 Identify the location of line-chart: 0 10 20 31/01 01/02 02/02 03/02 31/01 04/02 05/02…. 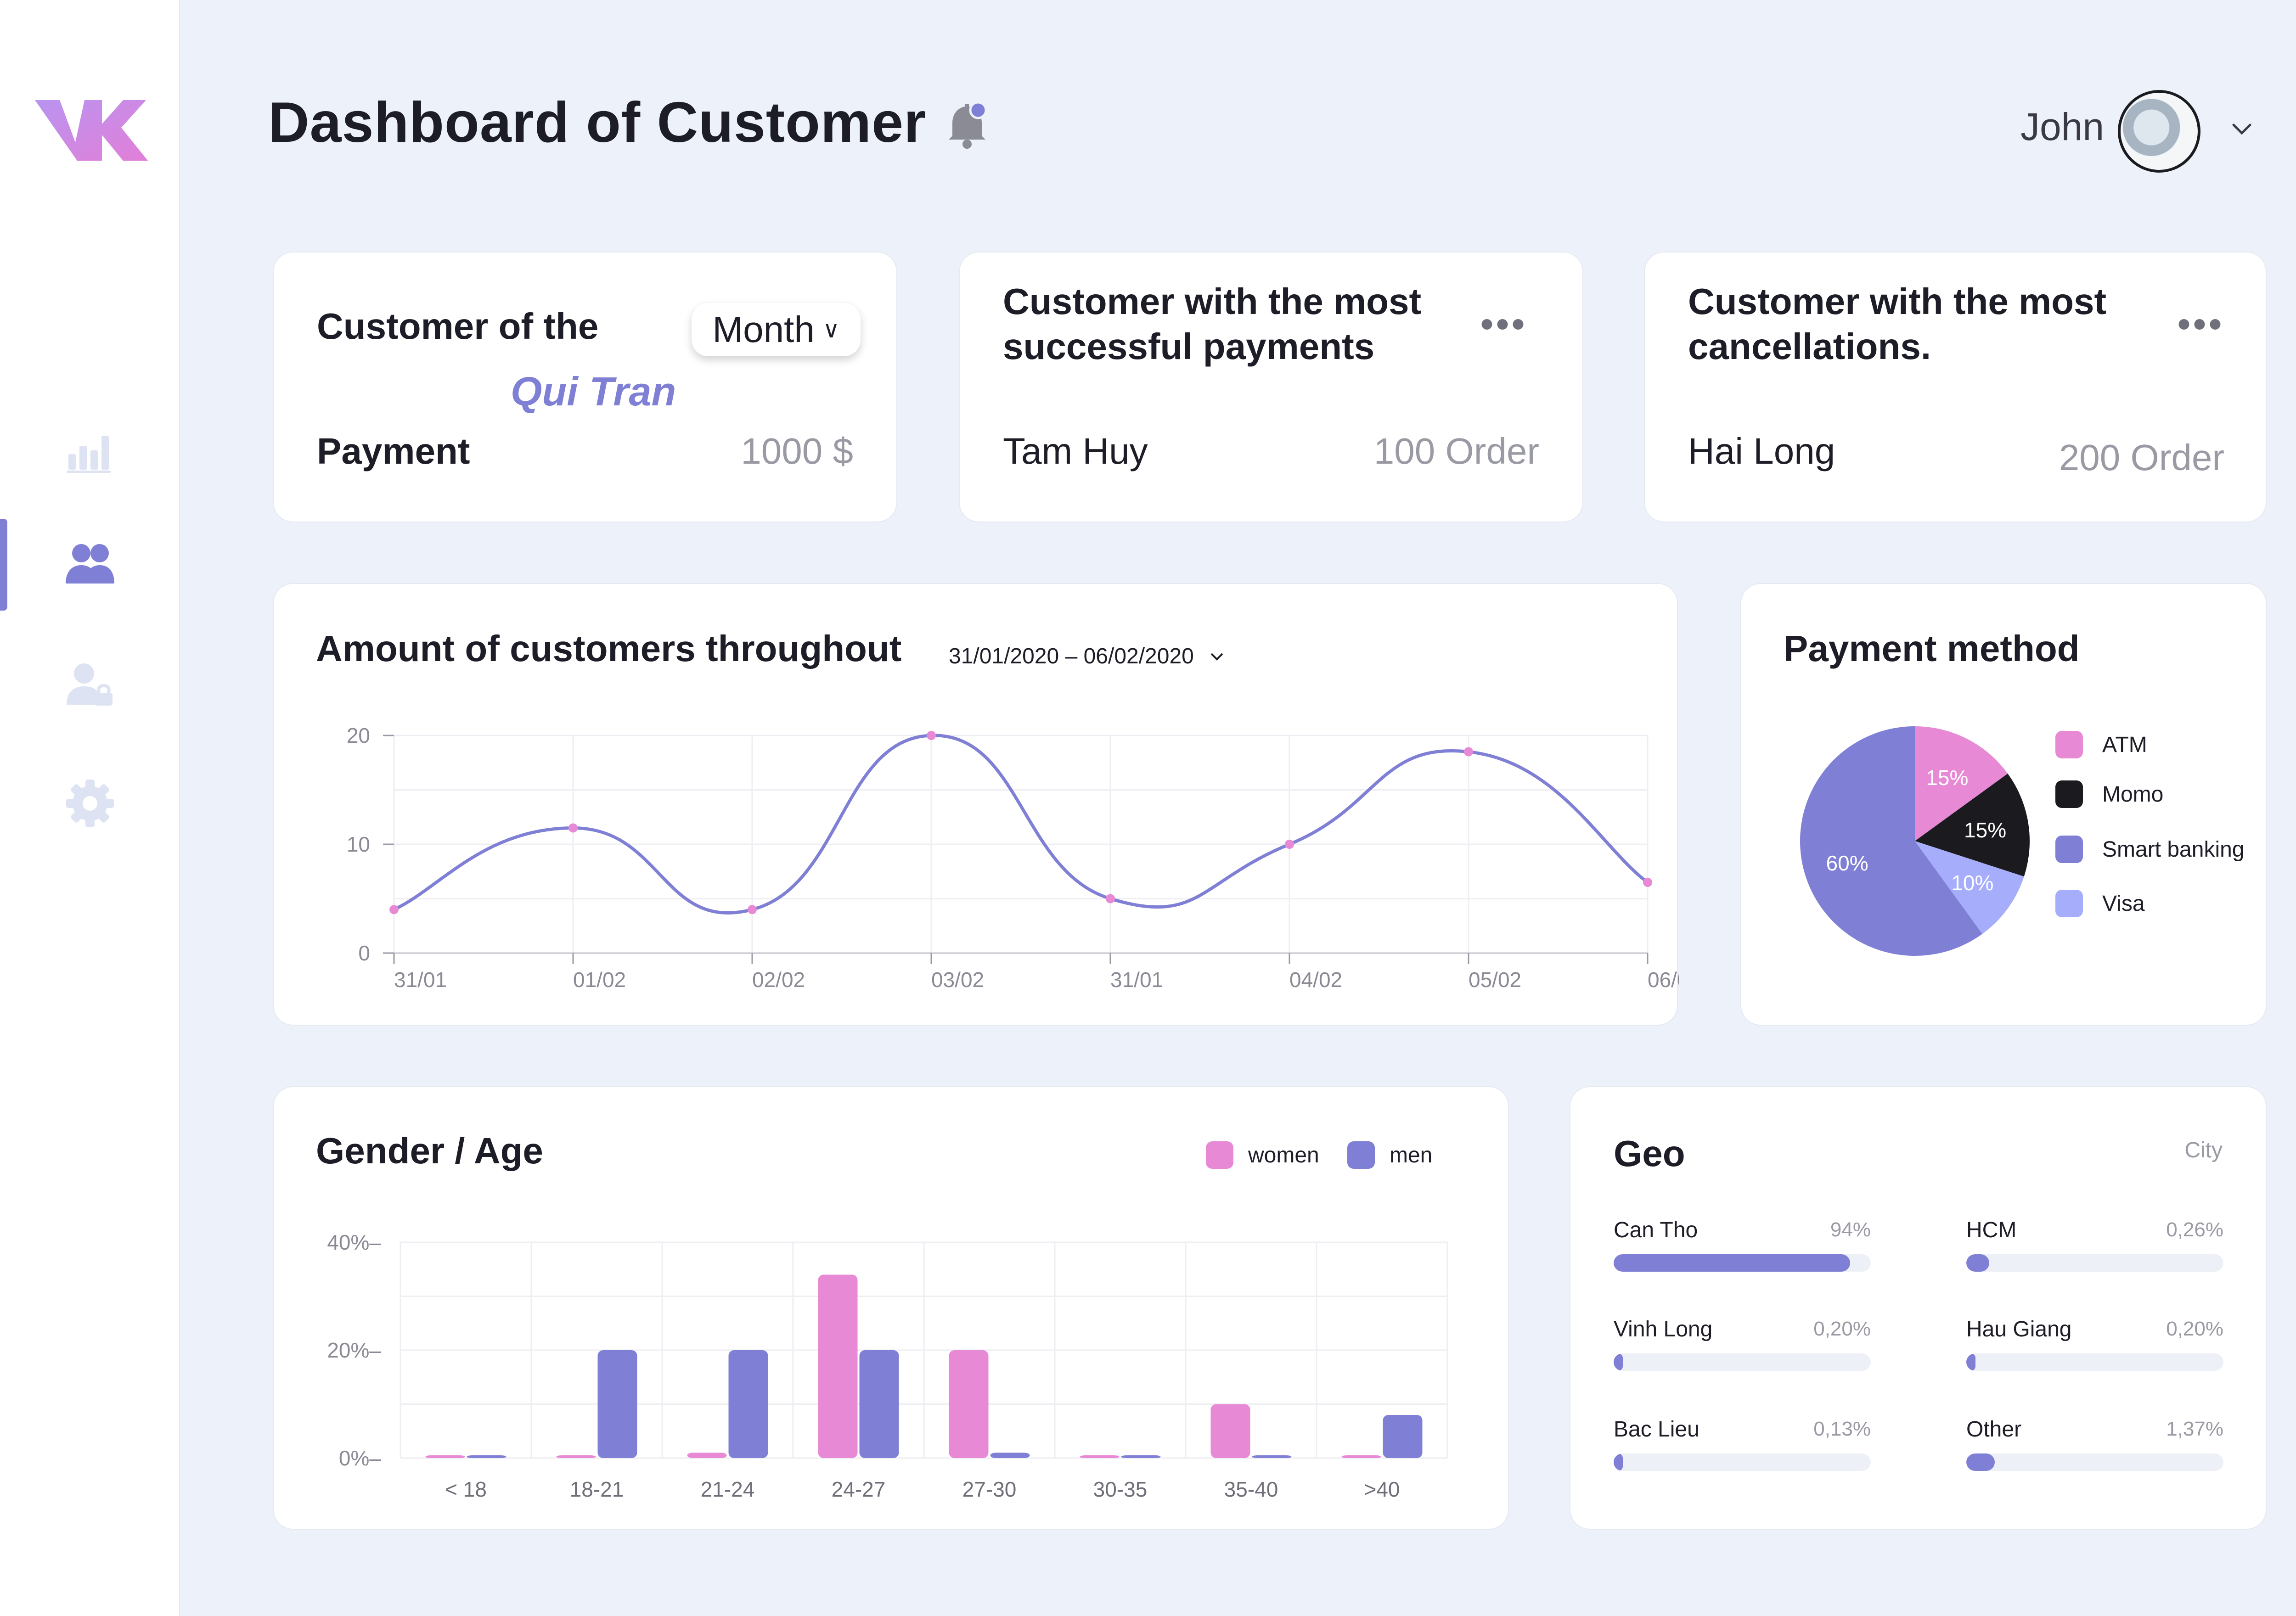
(1013, 858).